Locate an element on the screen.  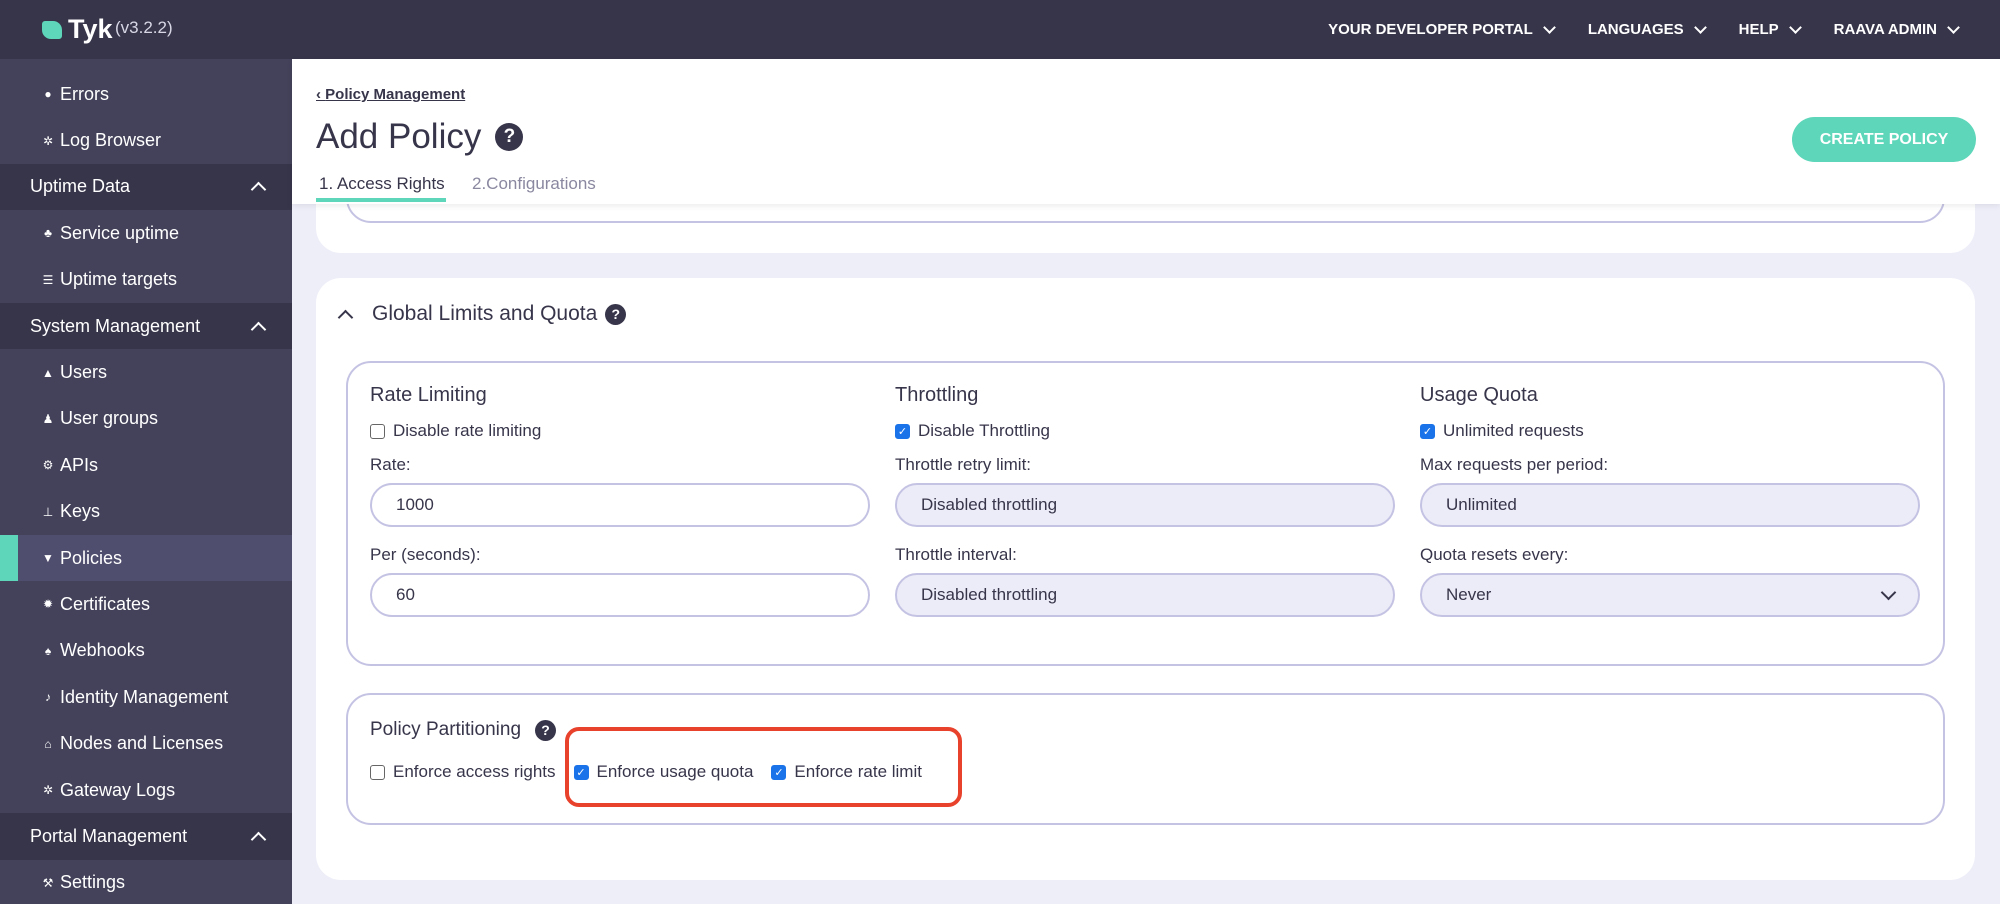
checkbox-label: Enforce usage quota is located at coordinates (675, 771).